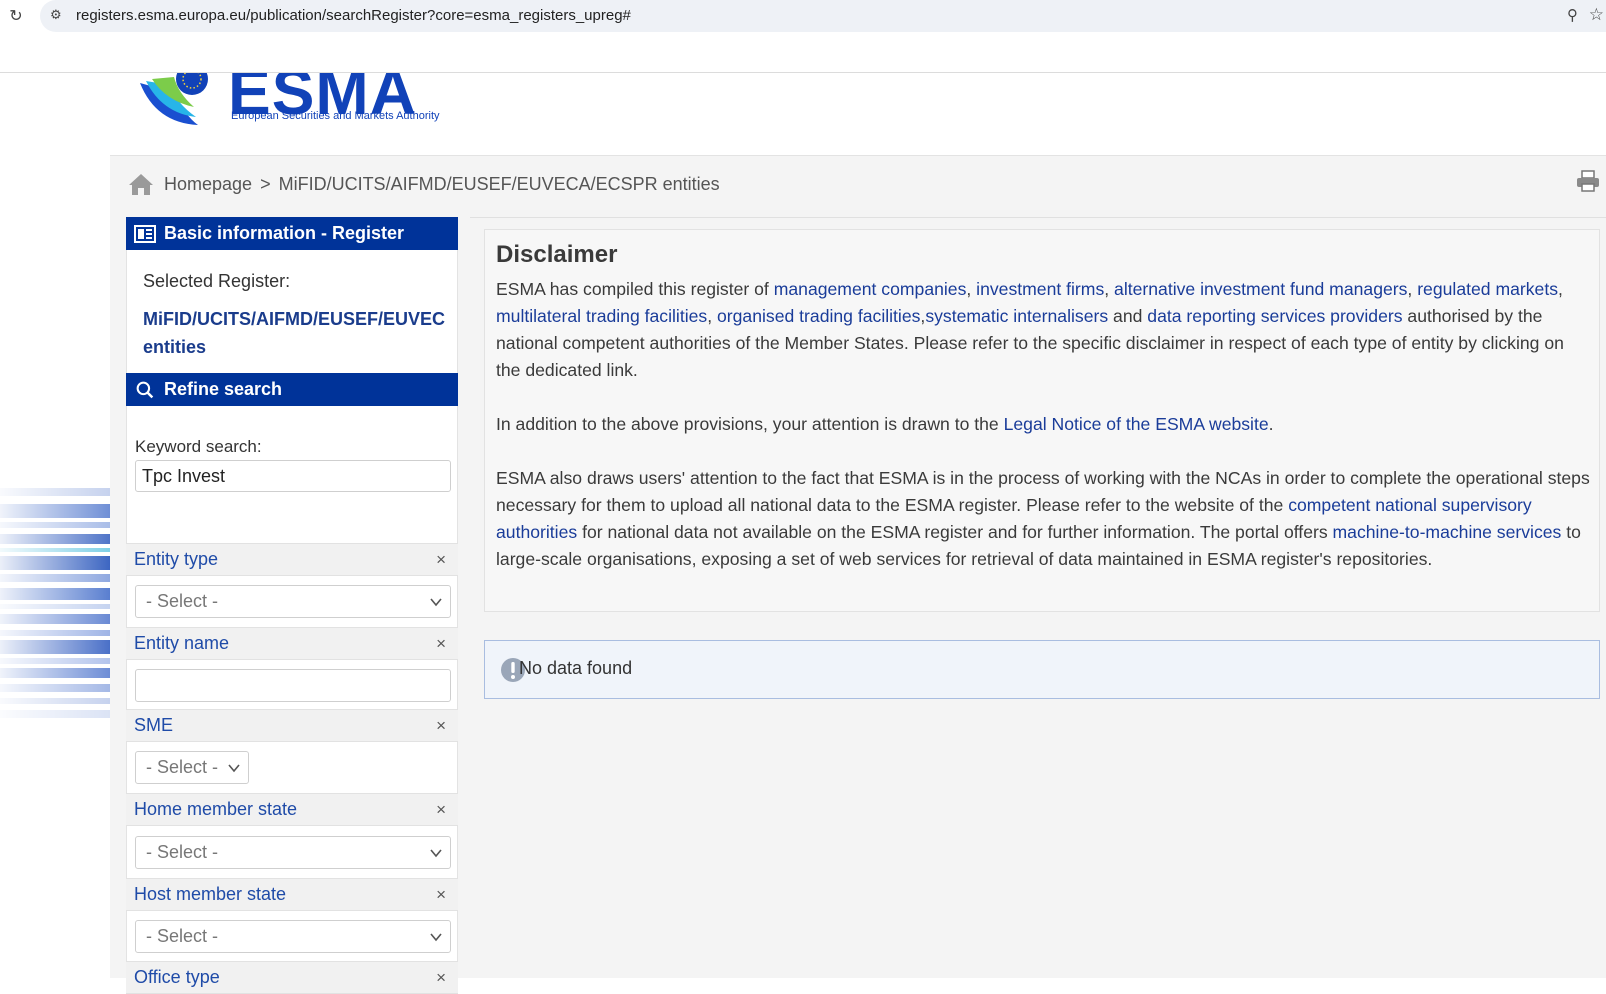 The image size is (1606, 994). Describe the element at coordinates (1136, 424) in the screenshot. I see `link-legal-notice: Legal Notice of the ESMA website` at that location.